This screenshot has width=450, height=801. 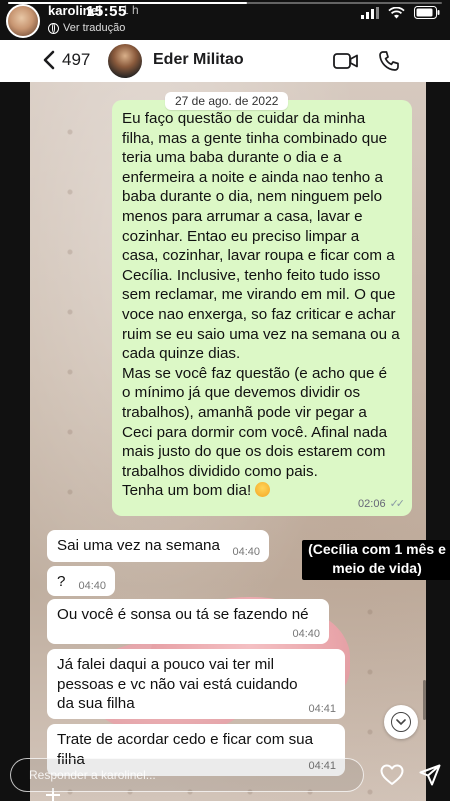 I want to click on contact-name: Eder Militao, so click(x=198, y=60).